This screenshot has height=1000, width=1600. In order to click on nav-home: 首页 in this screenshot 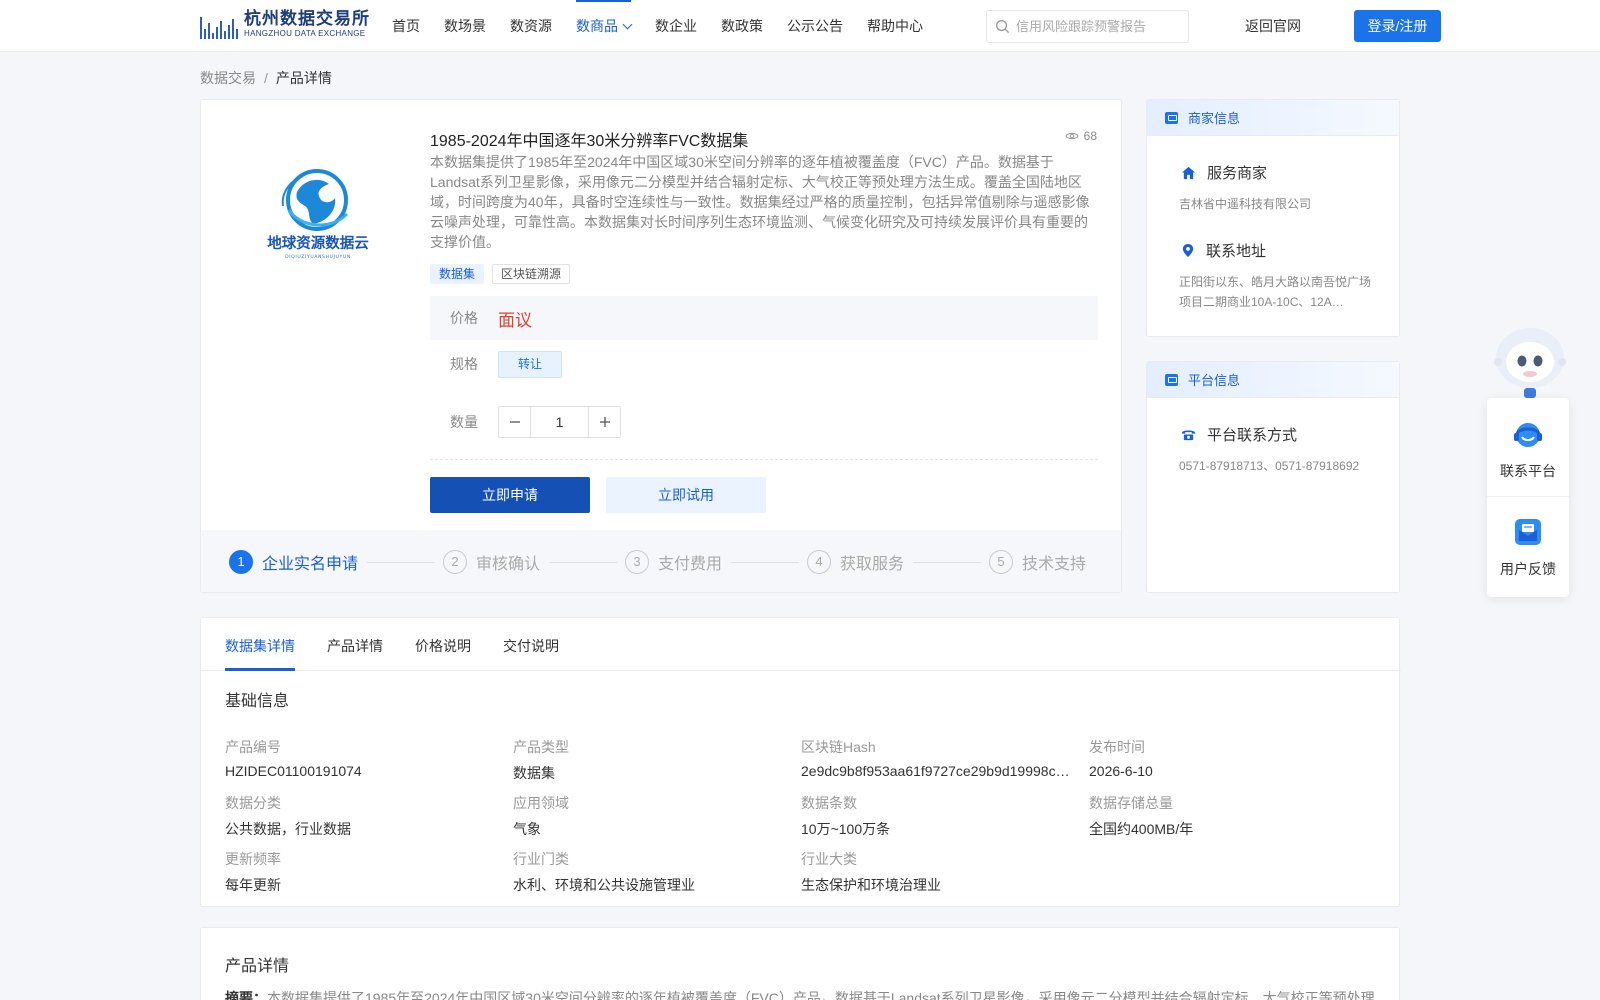, I will do `click(406, 26)`.